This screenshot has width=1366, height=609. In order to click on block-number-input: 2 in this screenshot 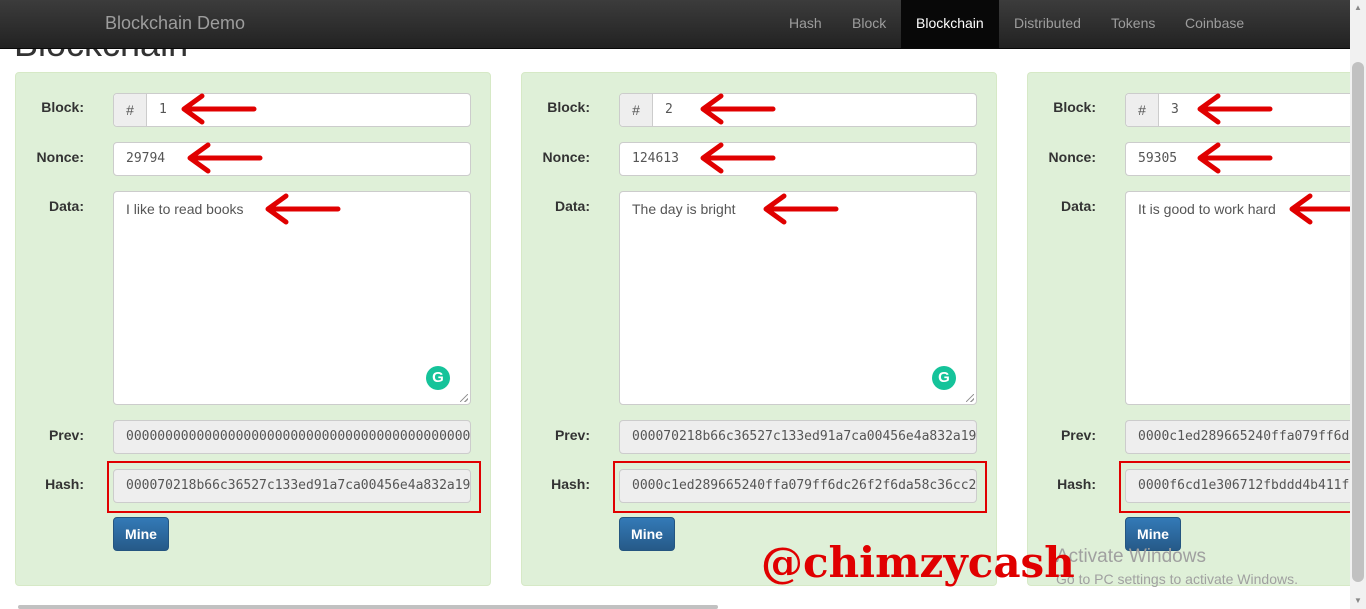, I will do `click(663, 110)`.